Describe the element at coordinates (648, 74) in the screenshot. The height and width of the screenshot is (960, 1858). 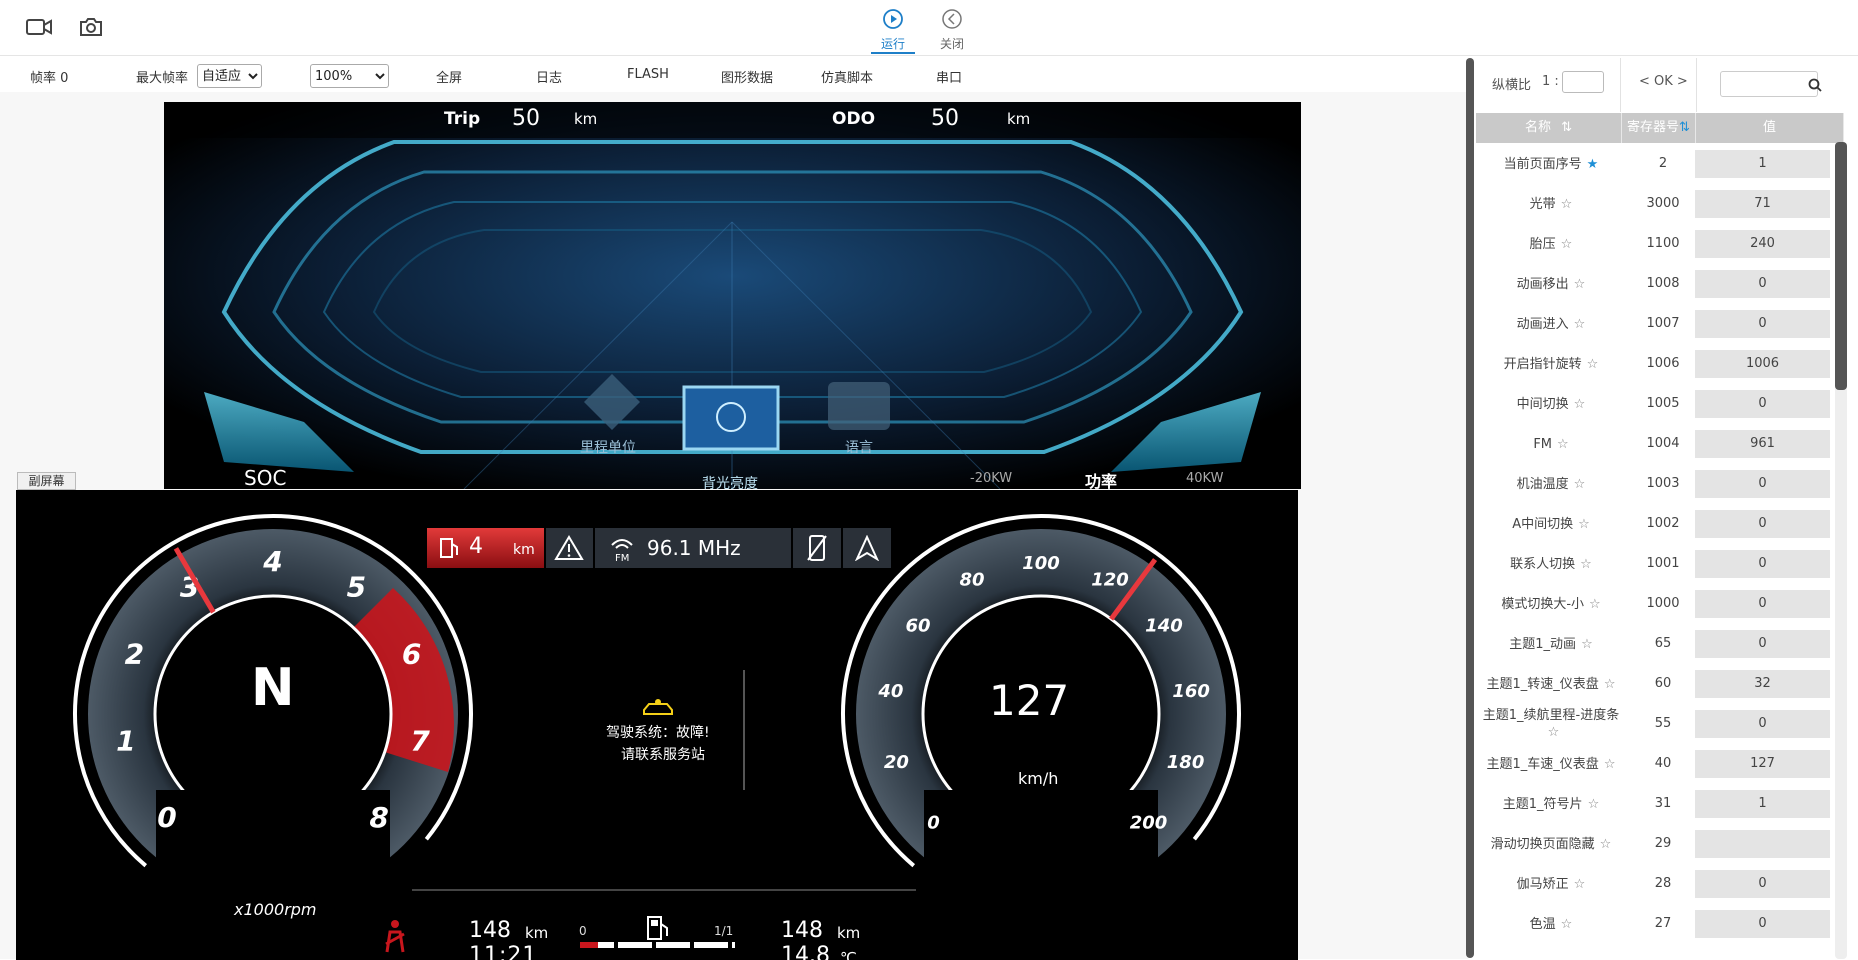
I see `flash-button: FLASH` at that location.